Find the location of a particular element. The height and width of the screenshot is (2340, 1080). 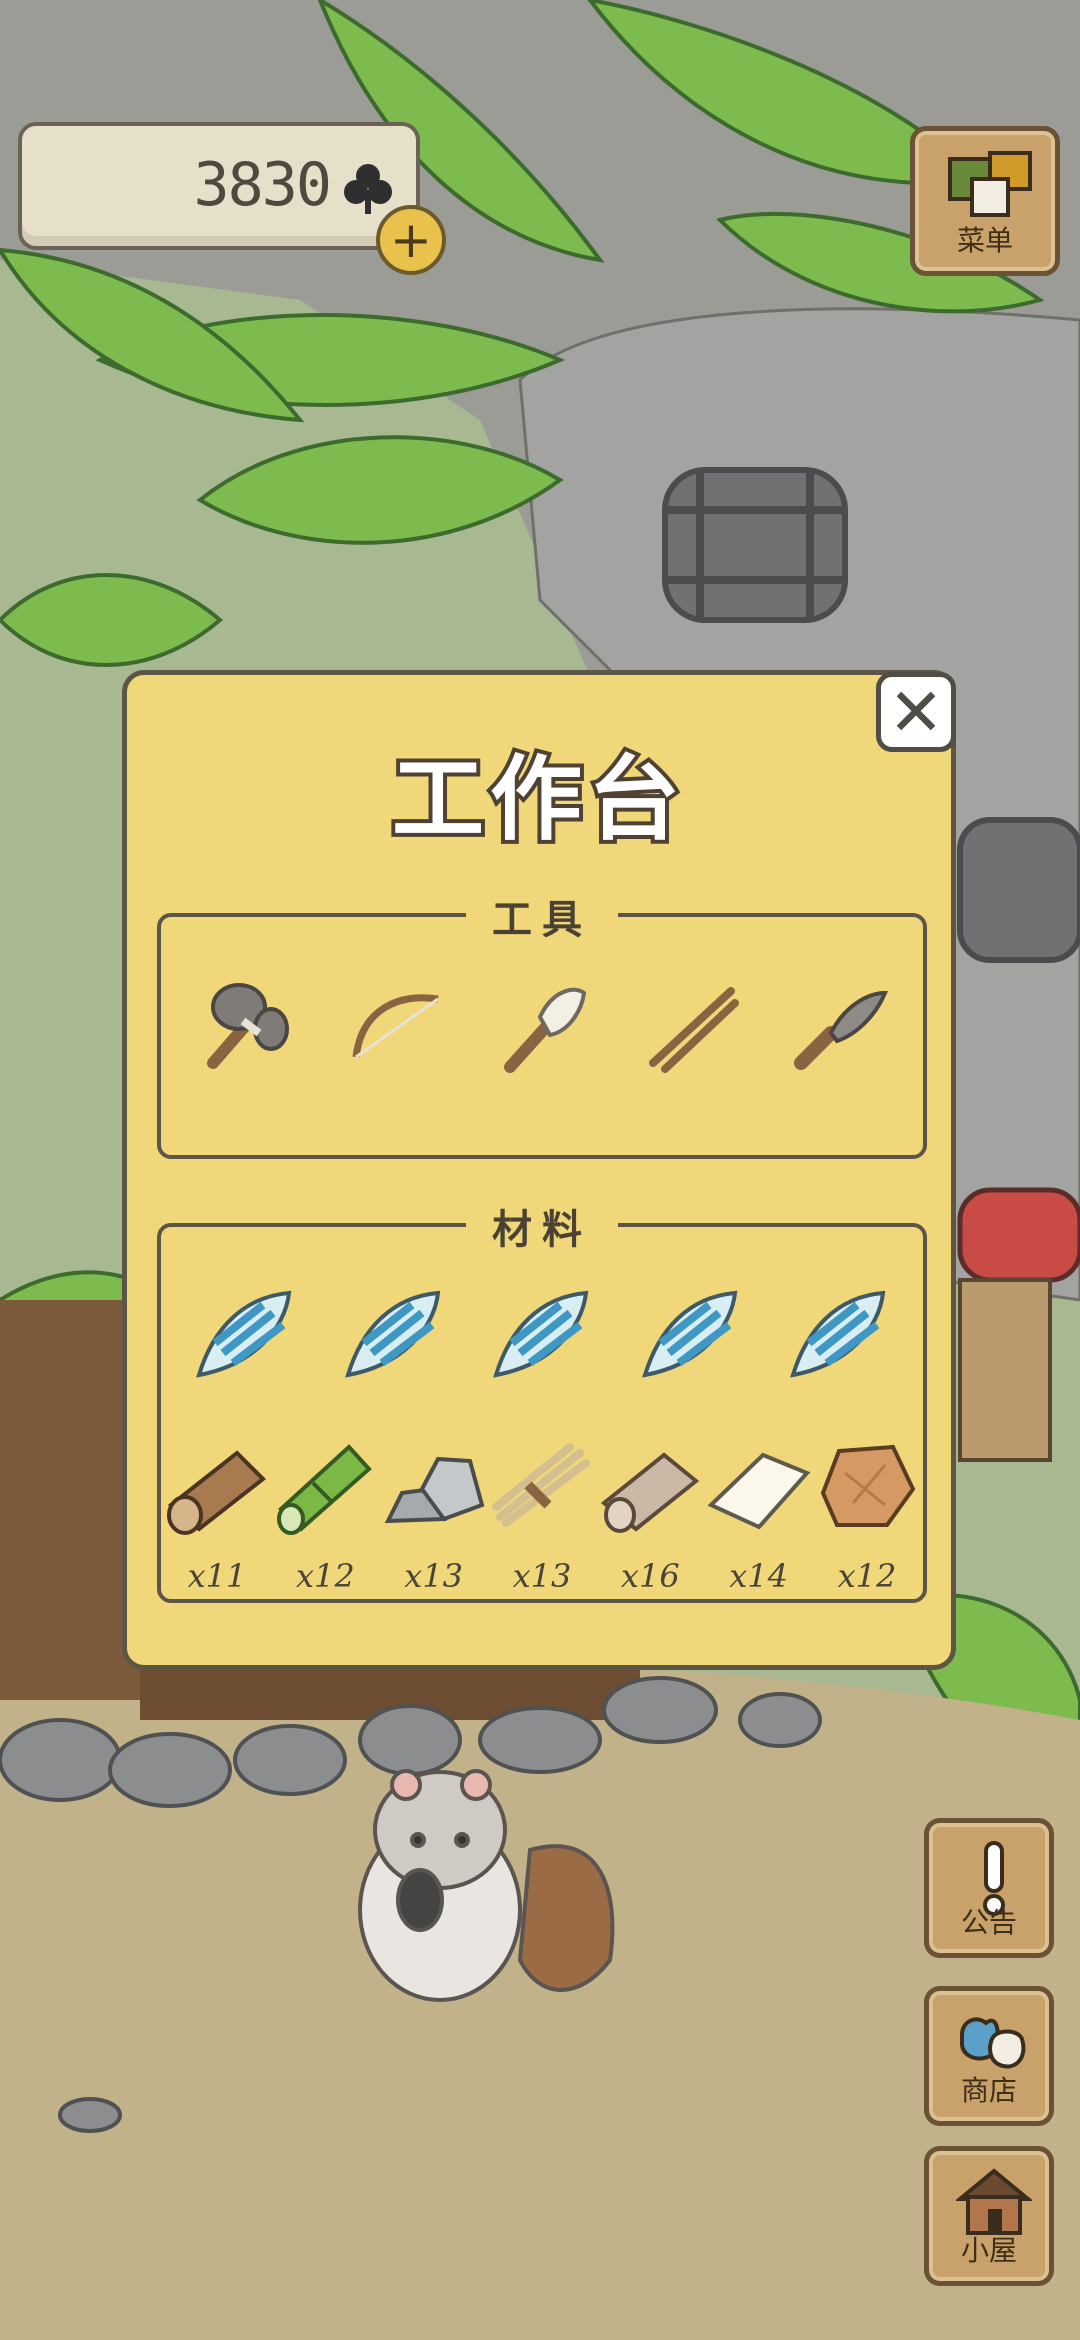

currency-display: 3830 is located at coordinates (219, 186).